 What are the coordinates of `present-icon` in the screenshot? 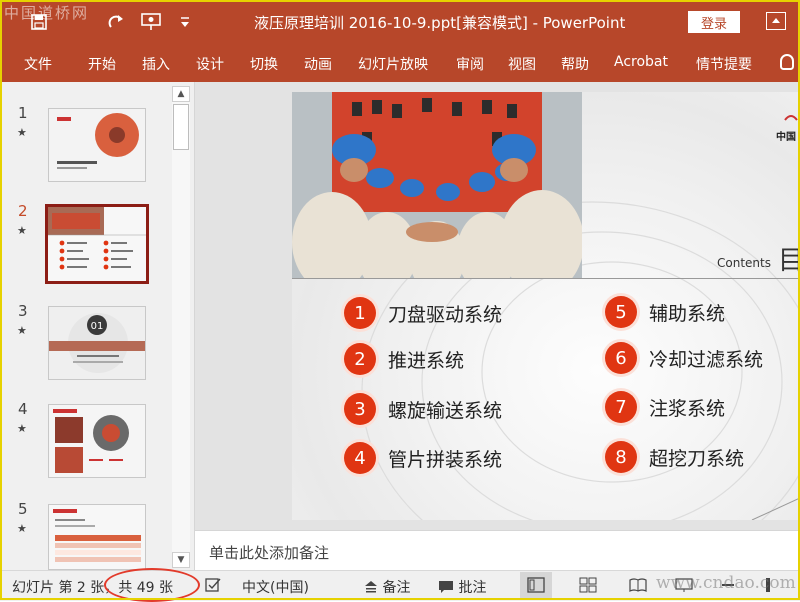 It's located at (151, 22).